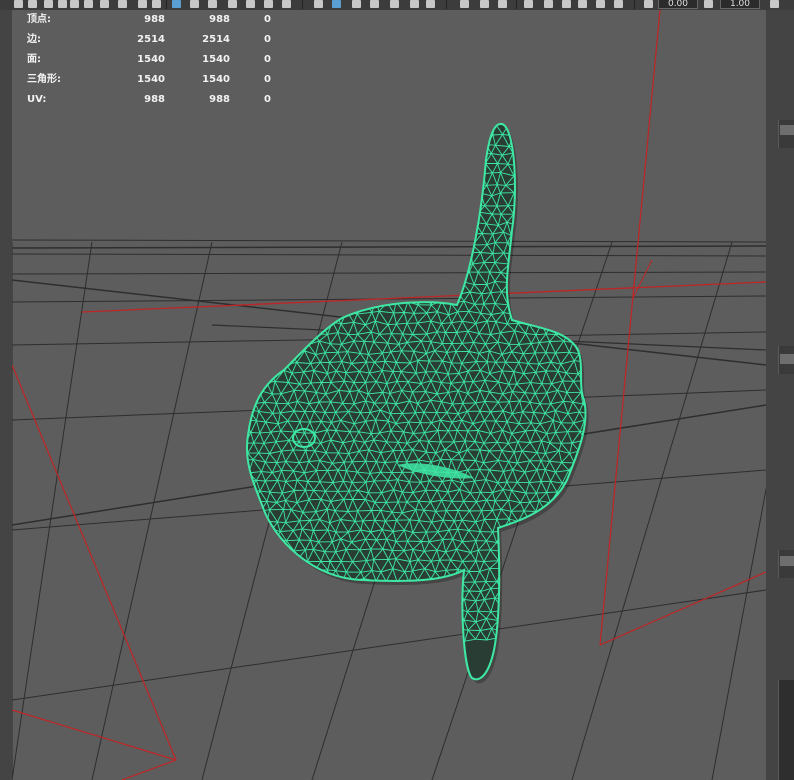 The width and height of the screenshot is (794, 780). I want to click on motion-blur-icon, so click(484, 4).